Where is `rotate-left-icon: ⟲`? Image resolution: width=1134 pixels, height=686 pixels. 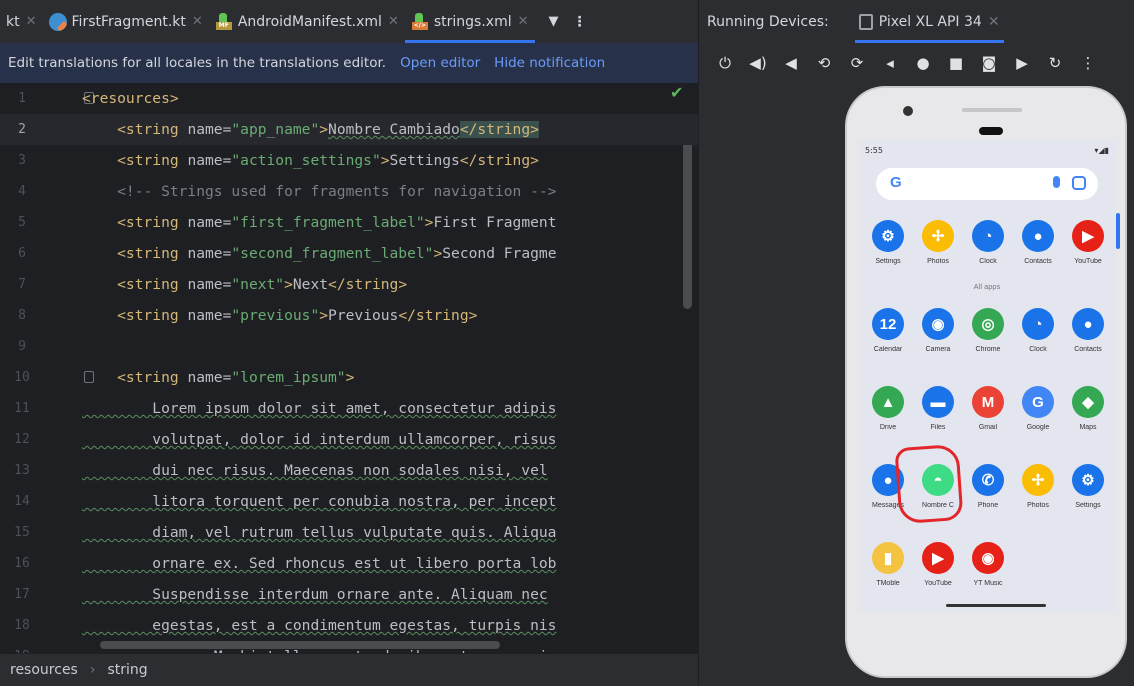 rotate-left-icon: ⟲ is located at coordinates (824, 63).